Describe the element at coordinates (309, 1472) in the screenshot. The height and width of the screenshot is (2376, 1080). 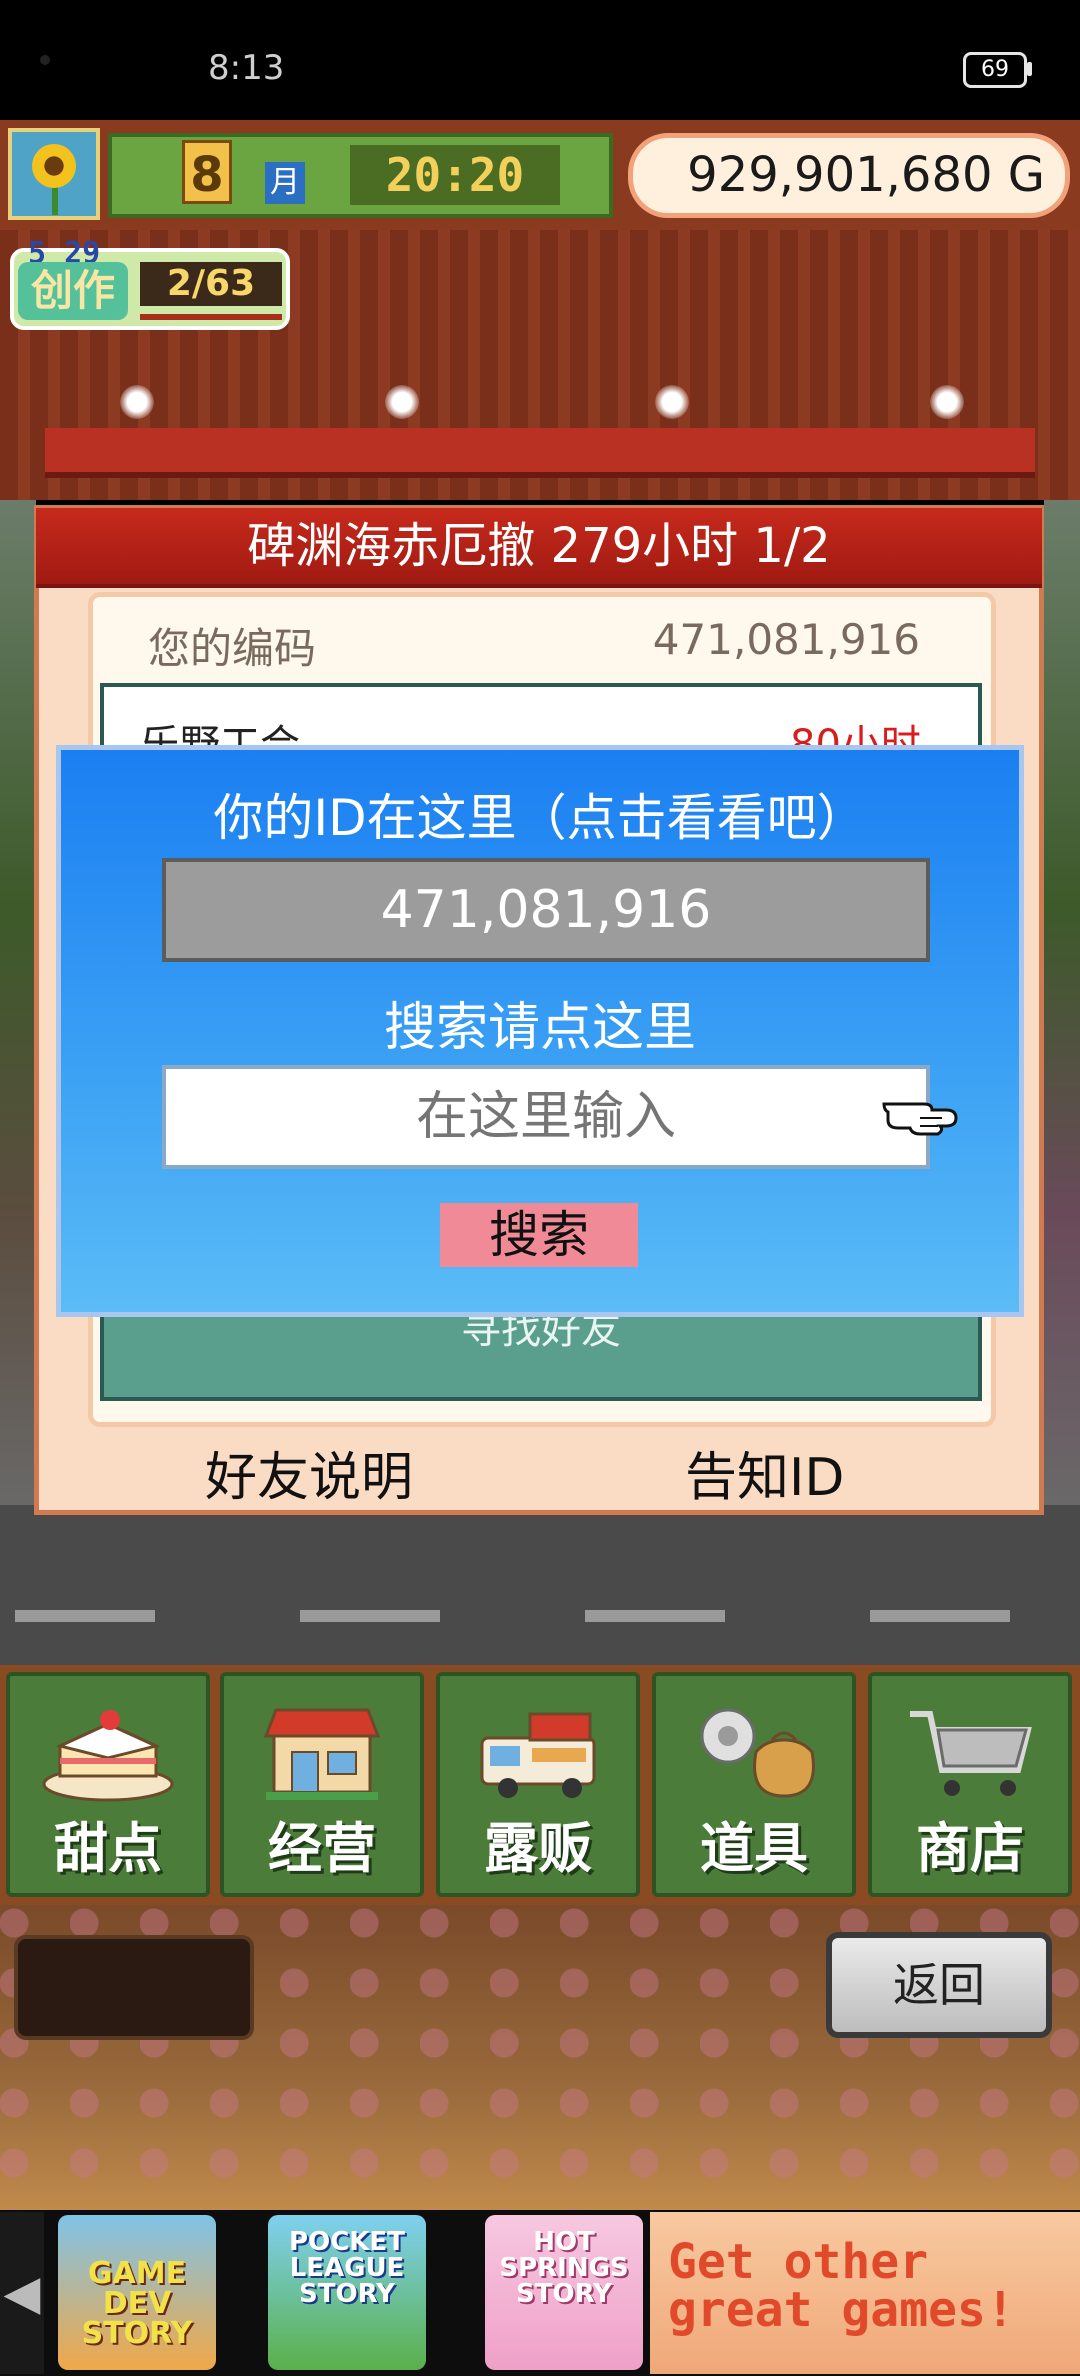
I see `friend-help-button: 好友说明` at that location.